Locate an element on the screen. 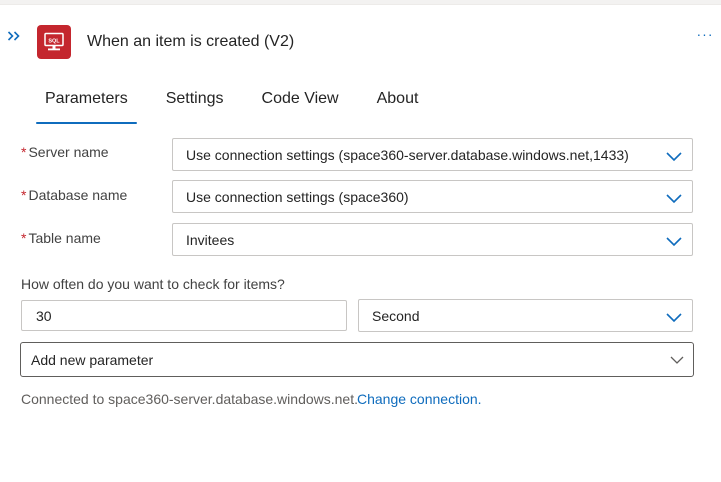 The width and height of the screenshot is (721, 482). add-parameter-placeholder: Add new parameter is located at coordinates (92, 360).